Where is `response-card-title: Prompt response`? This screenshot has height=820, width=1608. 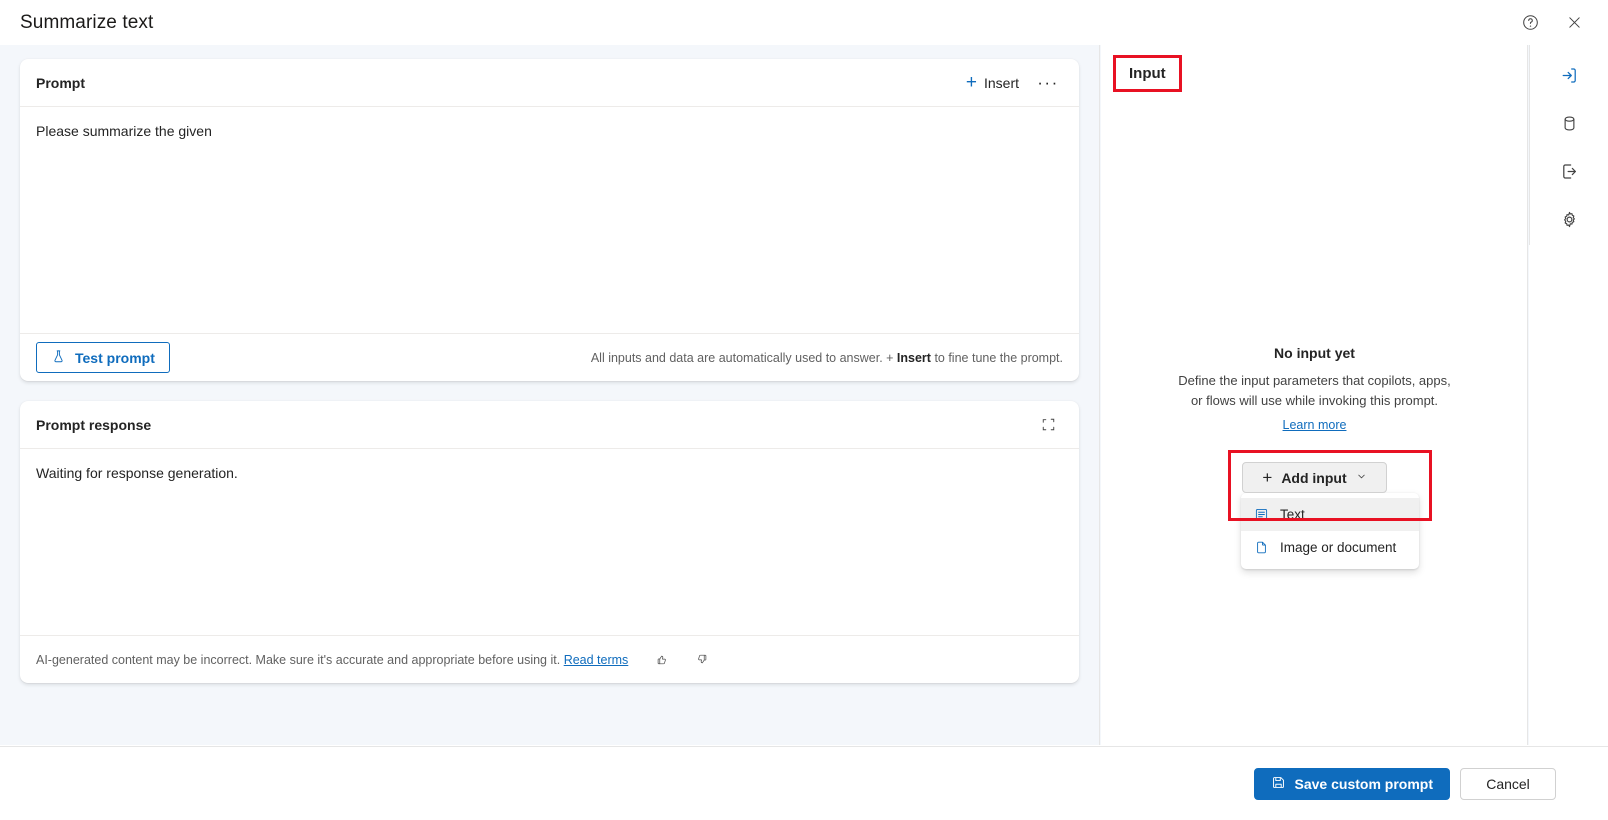
response-card-title: Prompt response is located at coordinates (94, 424).